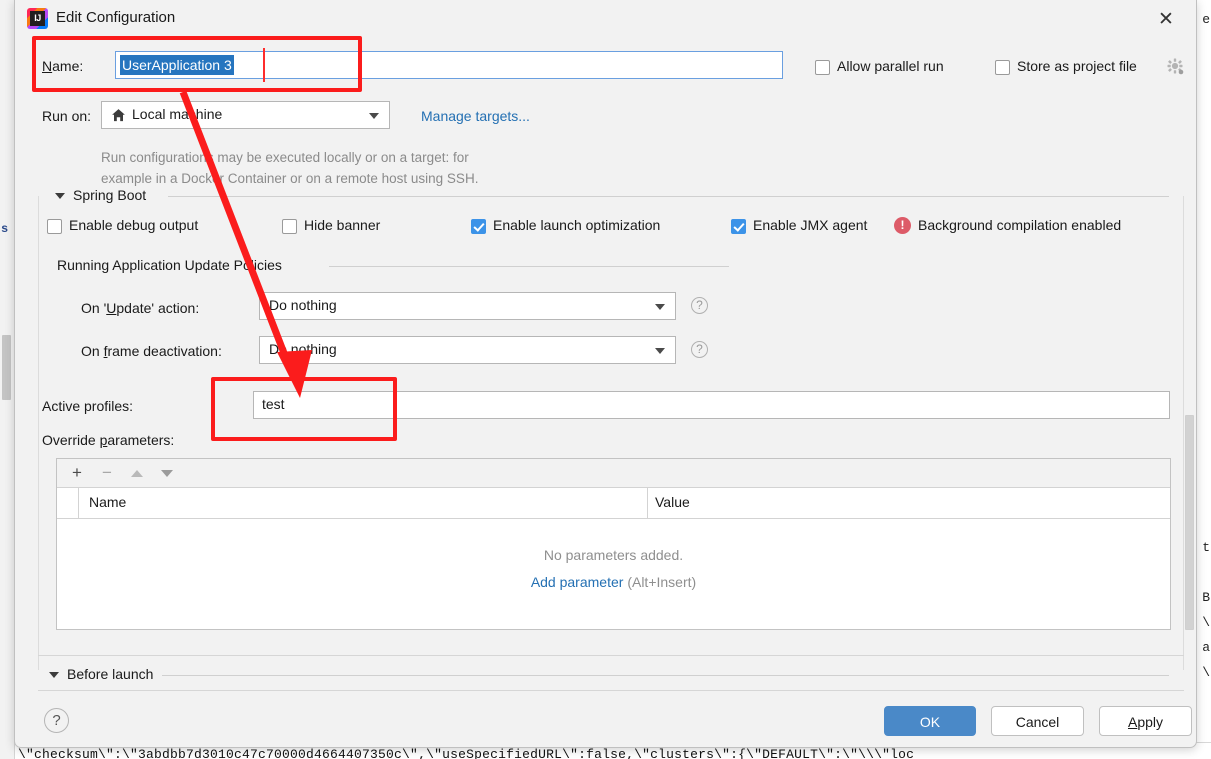 This screenshot has width=1211, height=759. Describe the element at coordinates (699, 349) in the screenshot. I see `on-frame-help-icon: ?` at that location.